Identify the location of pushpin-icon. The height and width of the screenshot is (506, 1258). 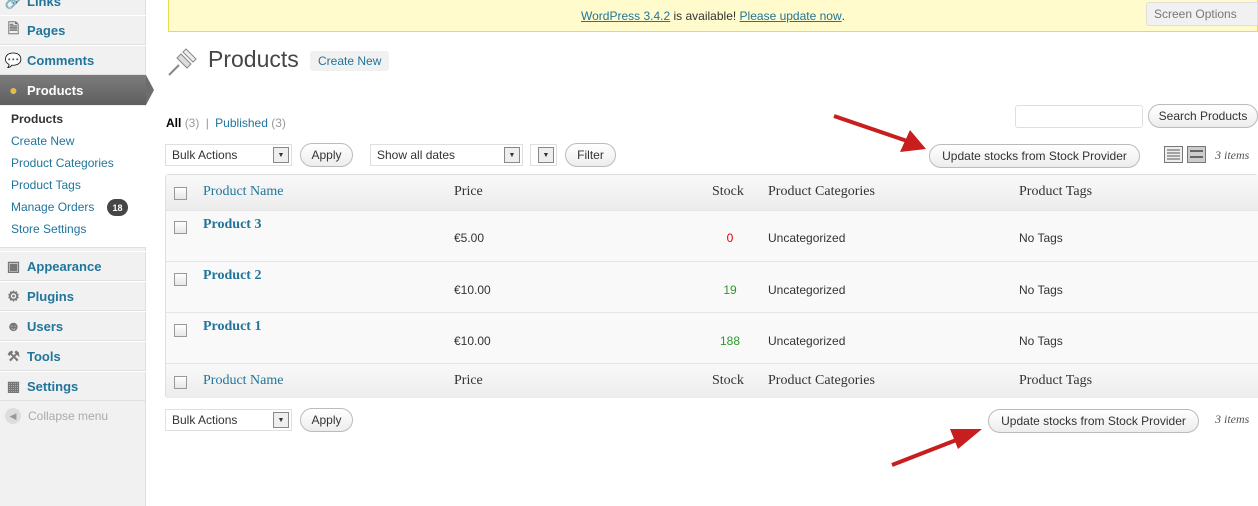
(182, 62).